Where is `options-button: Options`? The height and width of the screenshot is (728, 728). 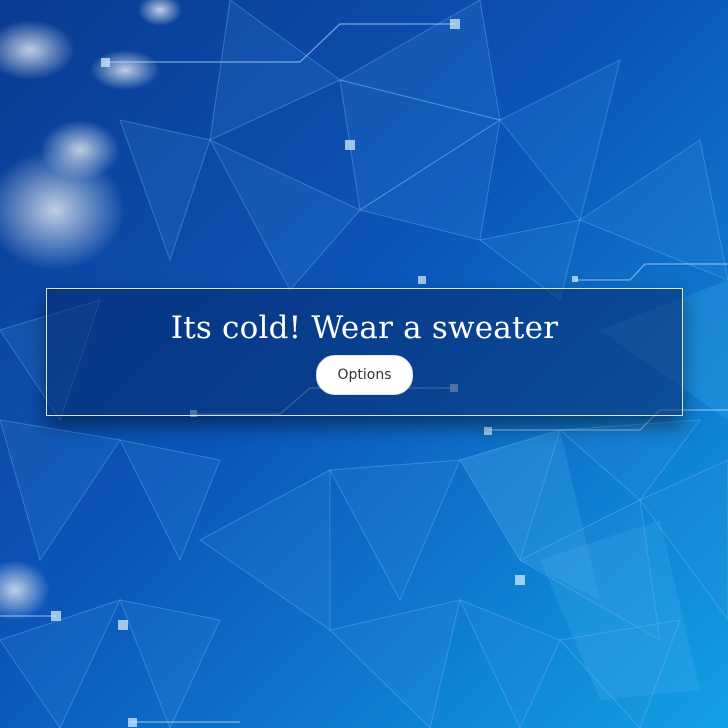 options-button: Options is located at coordinates (364, 375).